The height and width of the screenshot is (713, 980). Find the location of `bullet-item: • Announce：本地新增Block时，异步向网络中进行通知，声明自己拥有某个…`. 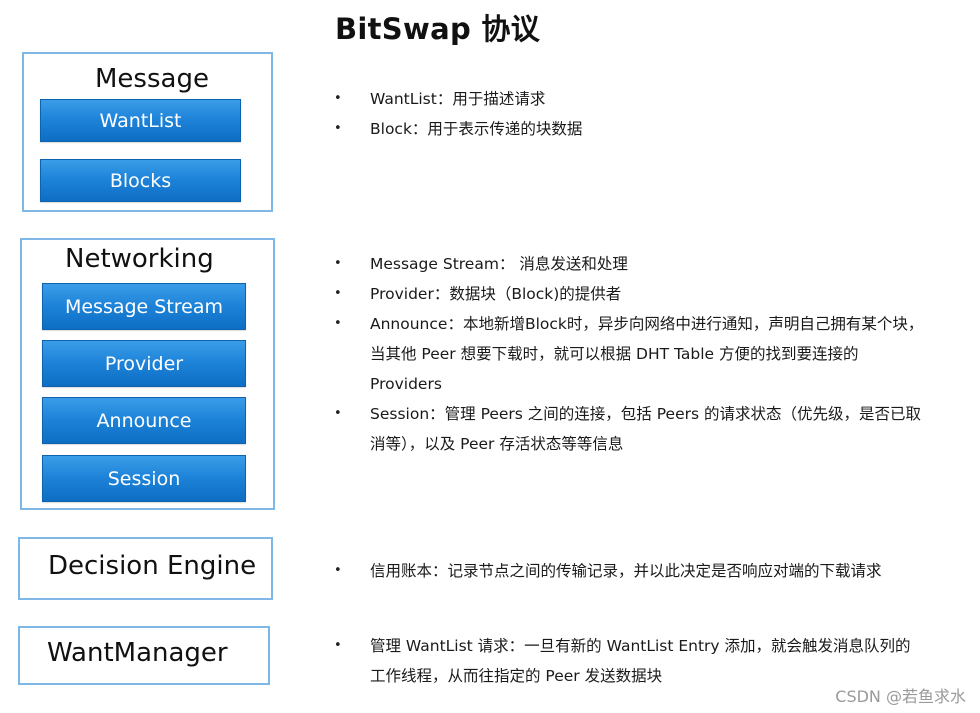

bullet-item: • Announce：本地新增Block时，异步向网络中进行通知，声明自己拥有某个… is located at coordinates (629, 354).